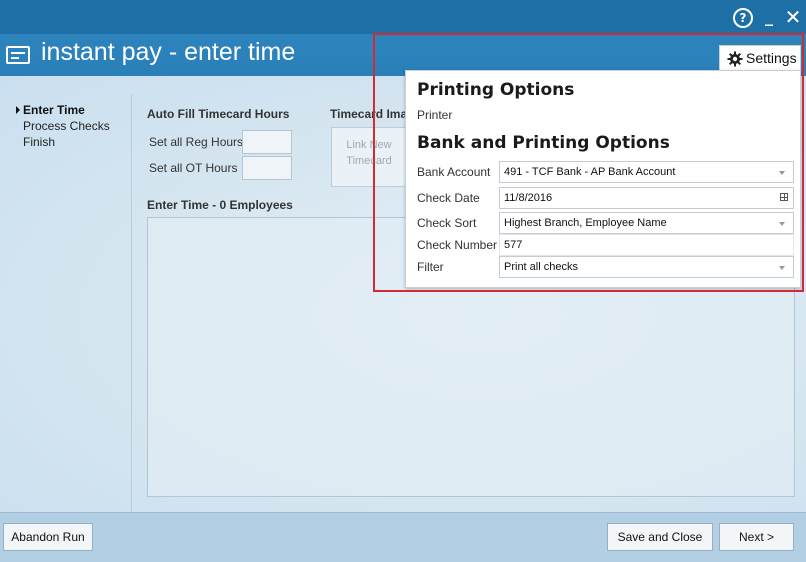  I want to click on link-timecard-label: Link New Timecard, so click(369, 153).